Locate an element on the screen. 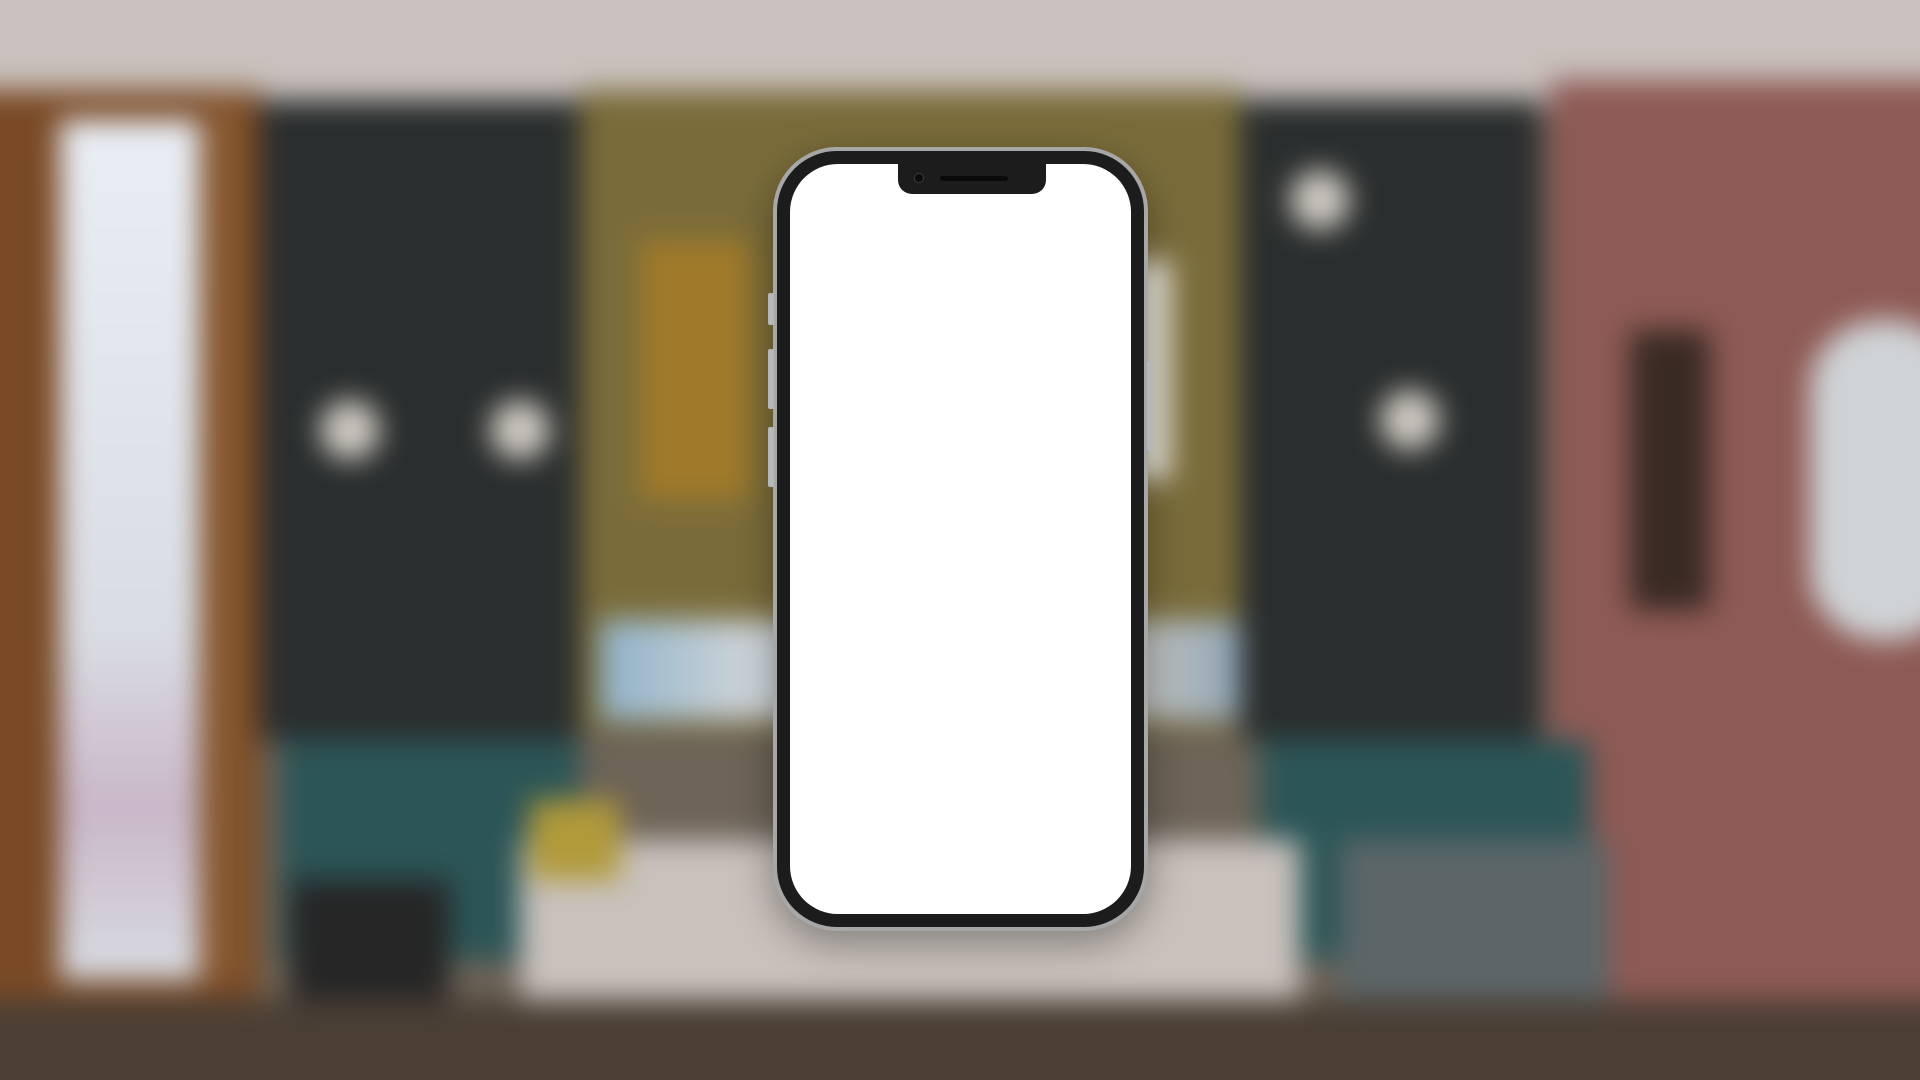  front-camera-icon is located at coordinates (919, 178).